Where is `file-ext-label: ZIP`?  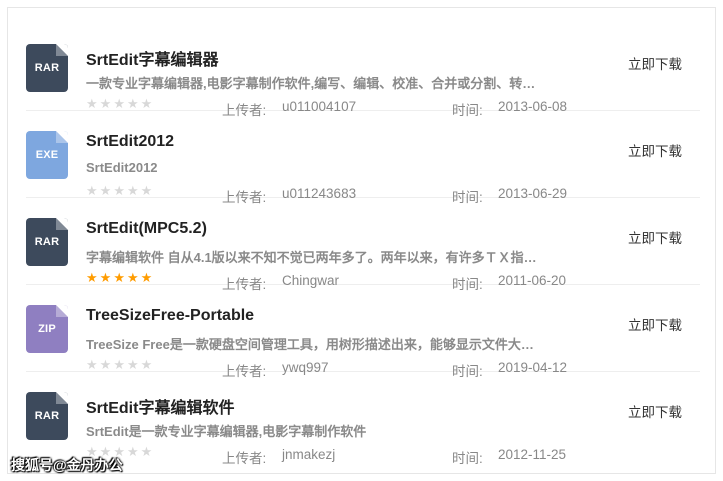 file-ext-label: ZIP is located at coordinates (47, 329).